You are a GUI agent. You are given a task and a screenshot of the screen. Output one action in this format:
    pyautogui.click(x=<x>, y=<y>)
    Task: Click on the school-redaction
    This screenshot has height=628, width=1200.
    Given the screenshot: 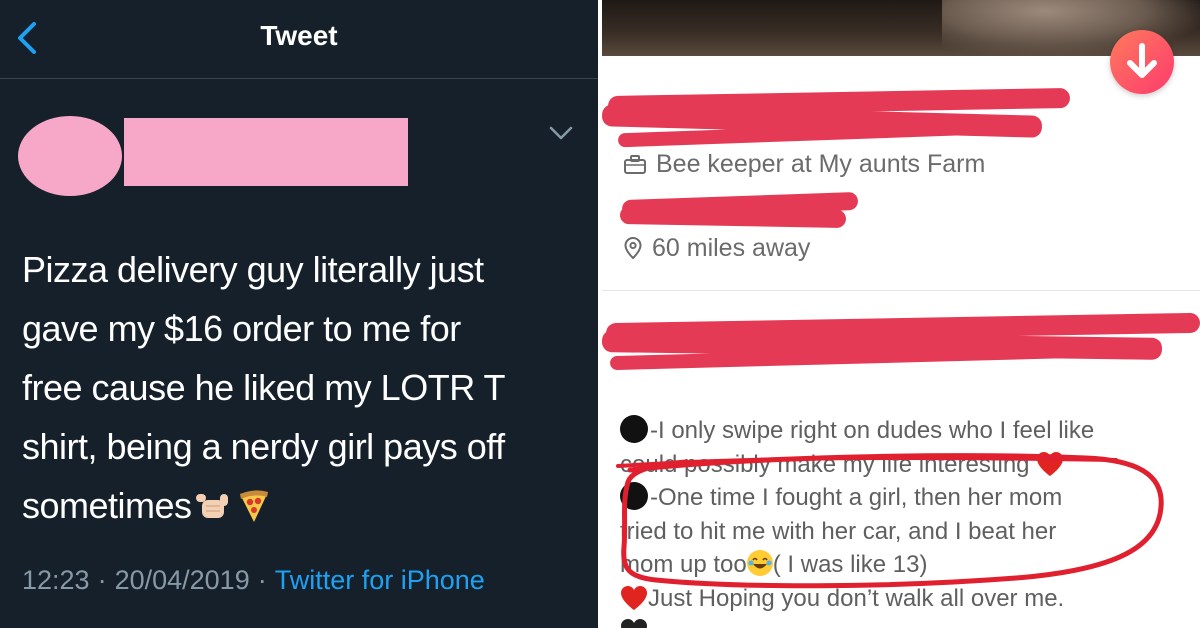 What is the action you would take?
    pyautogui.click(x=733, y=217)
    